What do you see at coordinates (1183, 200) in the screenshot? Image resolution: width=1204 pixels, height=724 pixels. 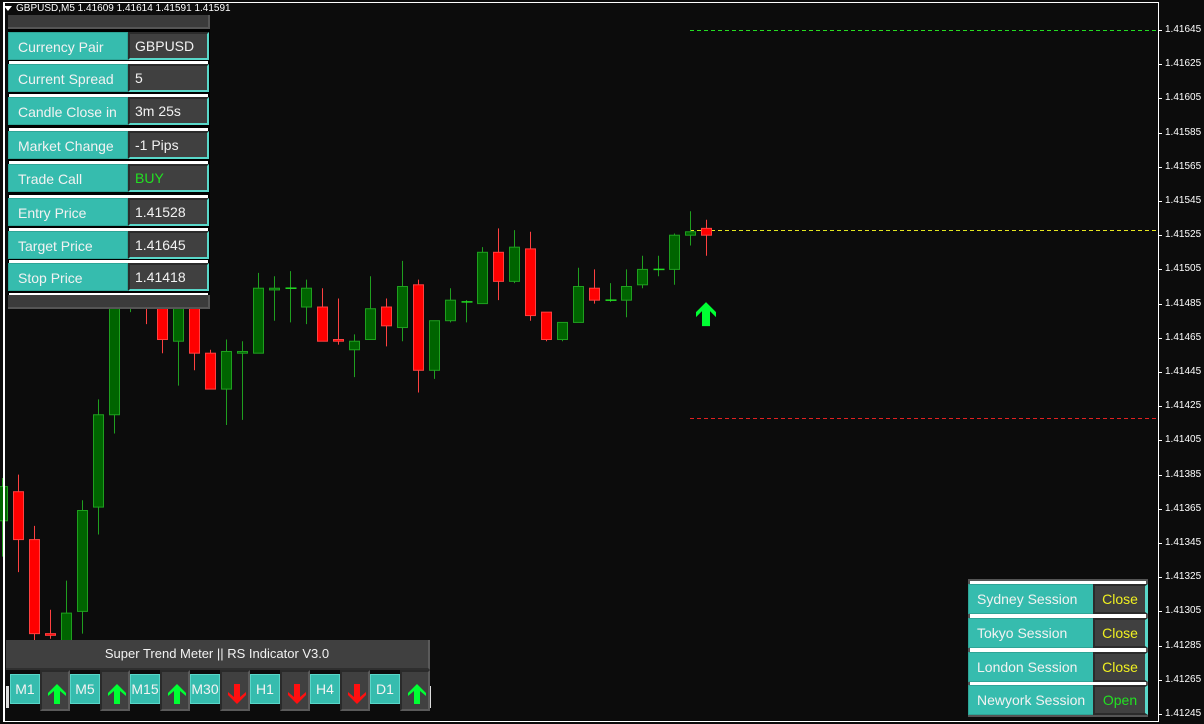 I see `axis-label: 1.41545` at bounding box center [1183, 200].